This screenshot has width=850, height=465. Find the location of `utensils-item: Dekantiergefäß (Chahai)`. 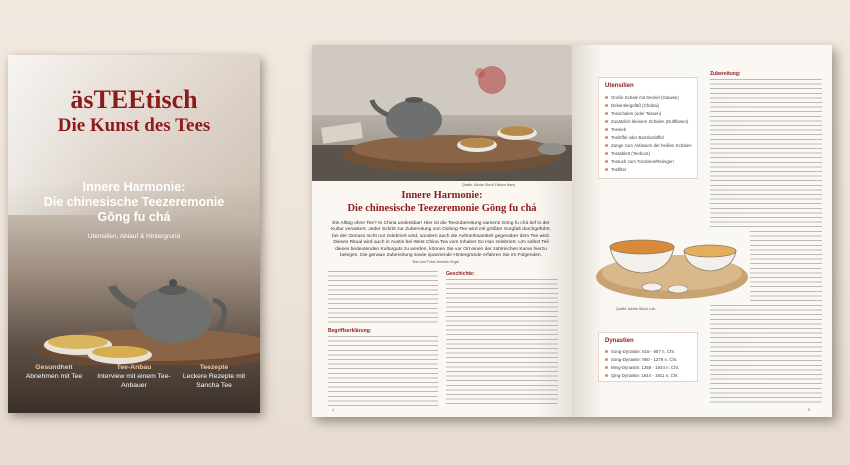

utensils-item: Dekantiergefäß (Chahai) is located at coordinates (632, 105).